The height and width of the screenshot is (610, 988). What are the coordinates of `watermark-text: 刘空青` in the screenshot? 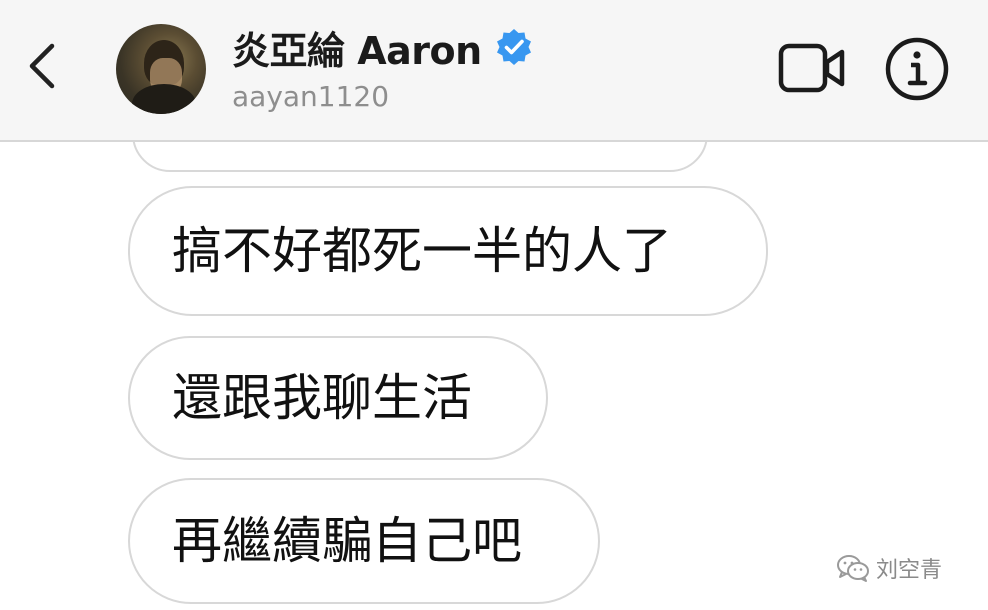 It's located at (909, 570).